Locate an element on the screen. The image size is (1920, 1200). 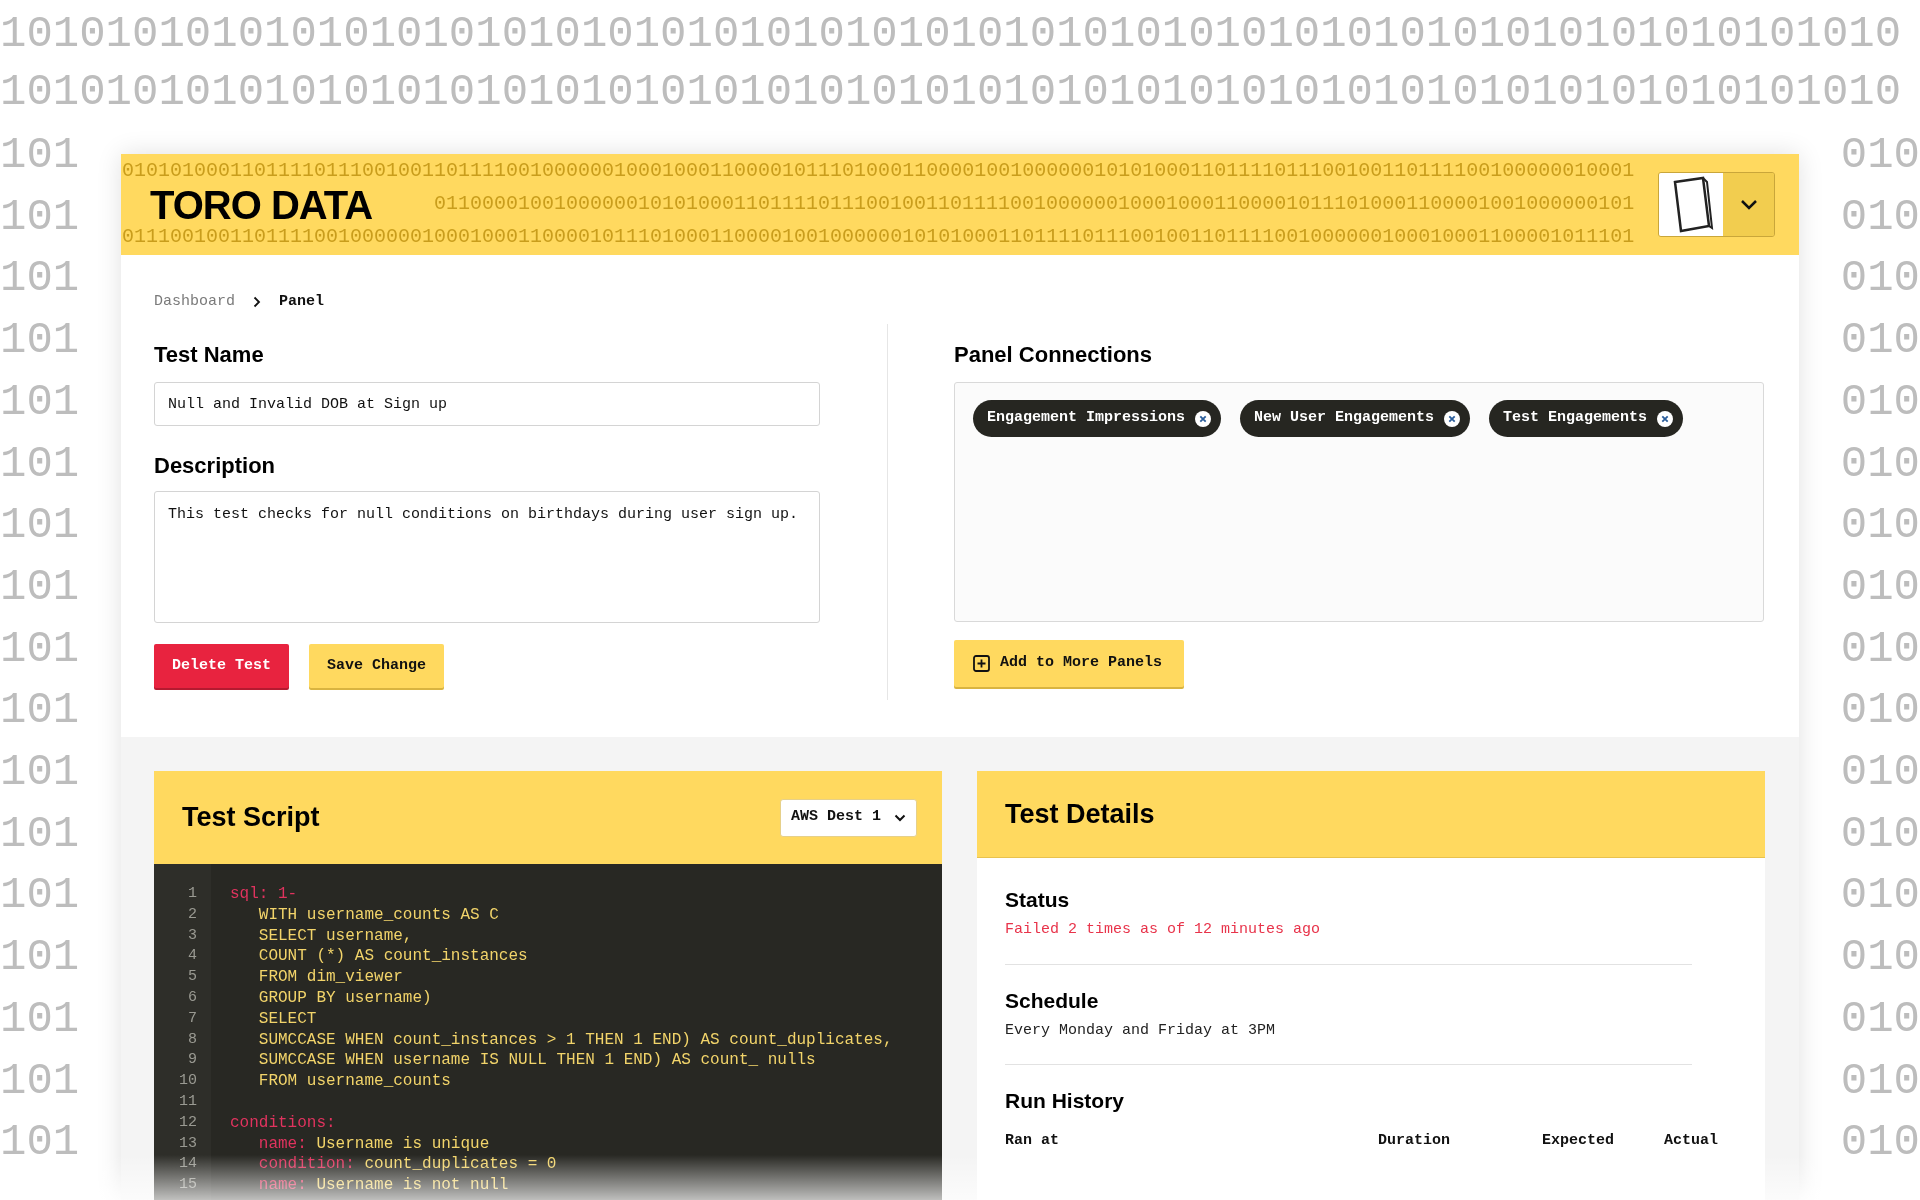
section-title: Run History is located at coordinates (1065, 1101).